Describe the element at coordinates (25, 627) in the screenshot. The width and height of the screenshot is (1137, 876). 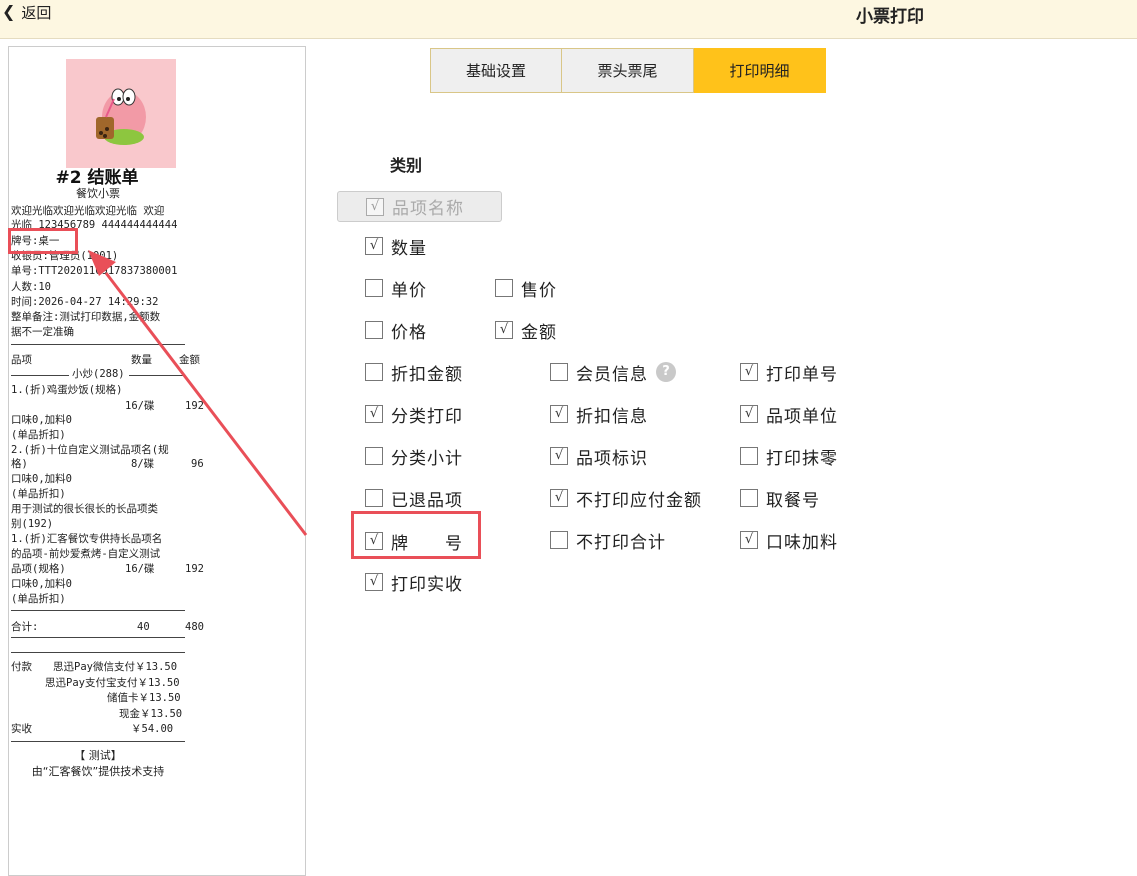
I see `total-label: 合计:` at that location.